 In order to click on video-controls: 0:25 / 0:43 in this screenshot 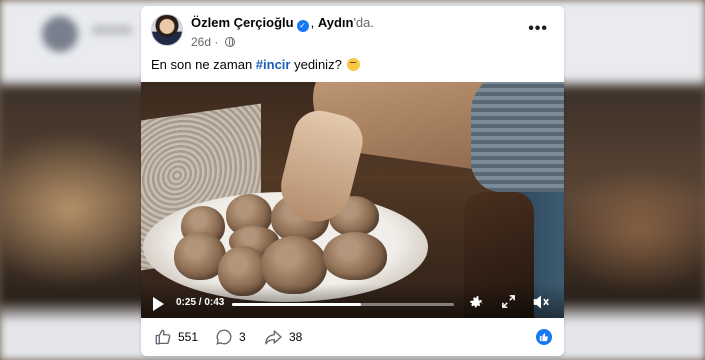, I will do `click(352, 301)`.